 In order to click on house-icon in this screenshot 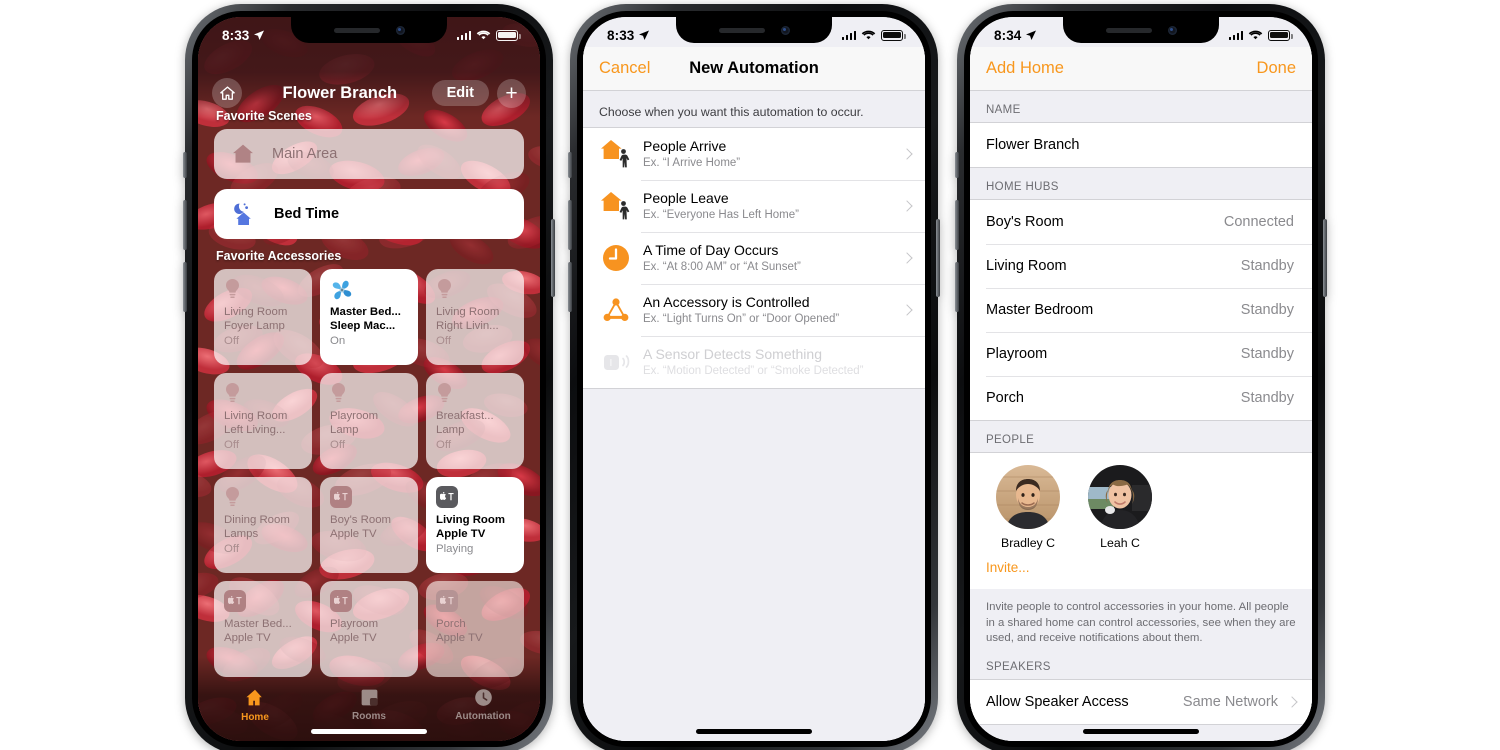, I will do `click(227, 92)`.